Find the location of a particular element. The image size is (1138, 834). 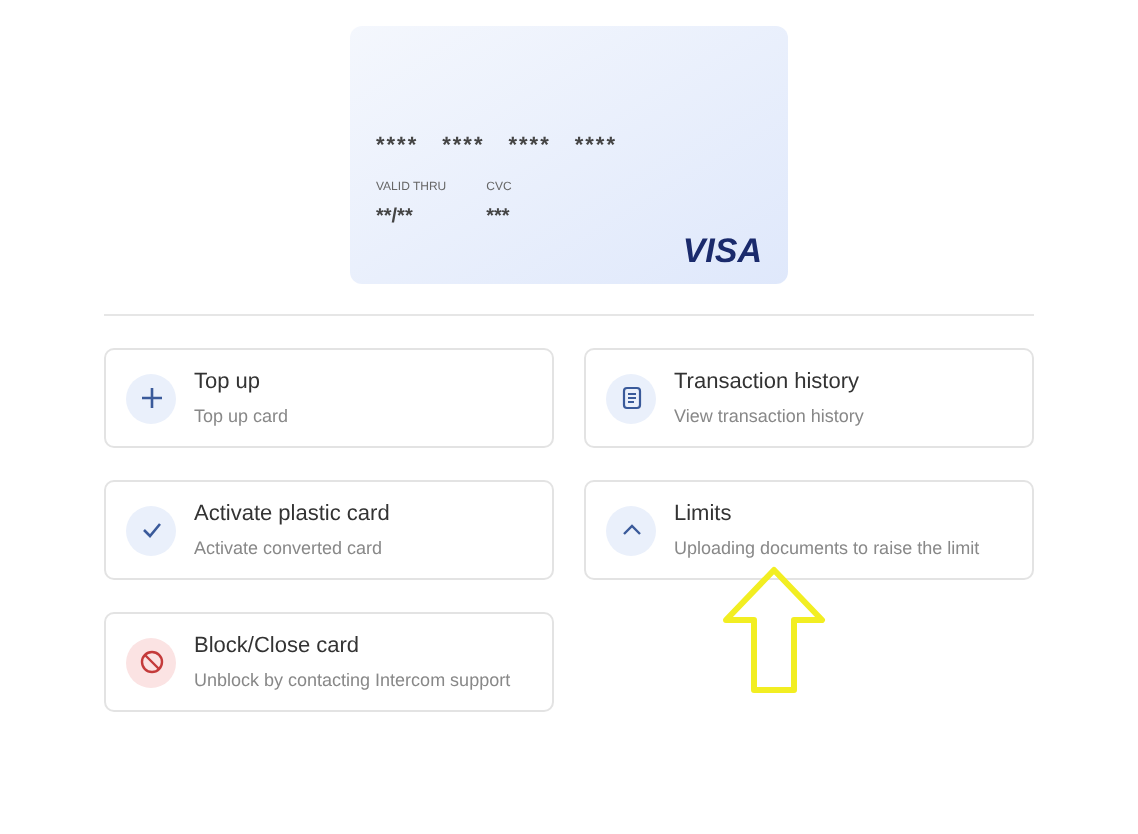

valid-thru-value: **/** is located at coordinates (395, 217).